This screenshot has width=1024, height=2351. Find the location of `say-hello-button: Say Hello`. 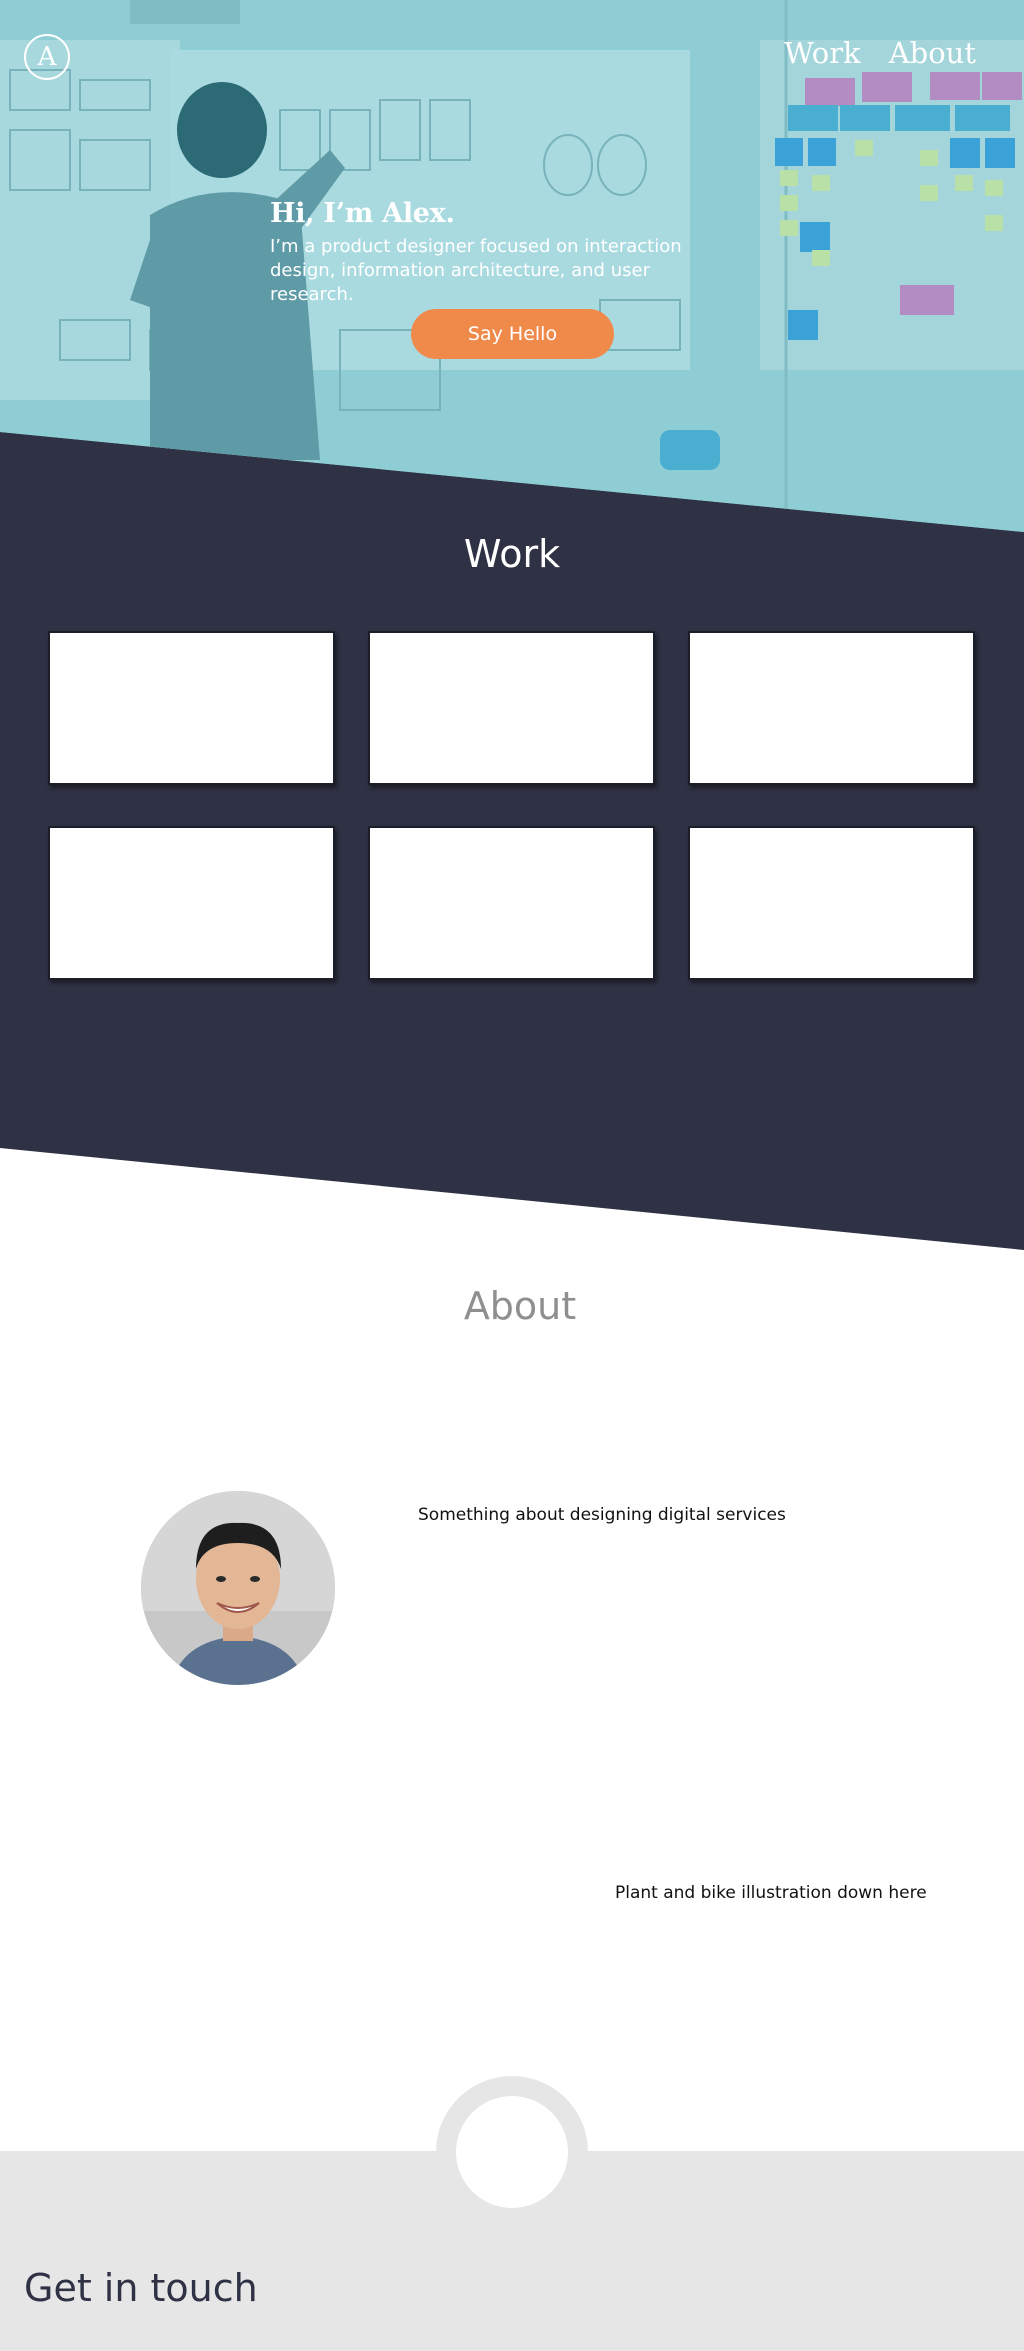

say-hello-button: Say Hello is located at coordinates (512, 334).